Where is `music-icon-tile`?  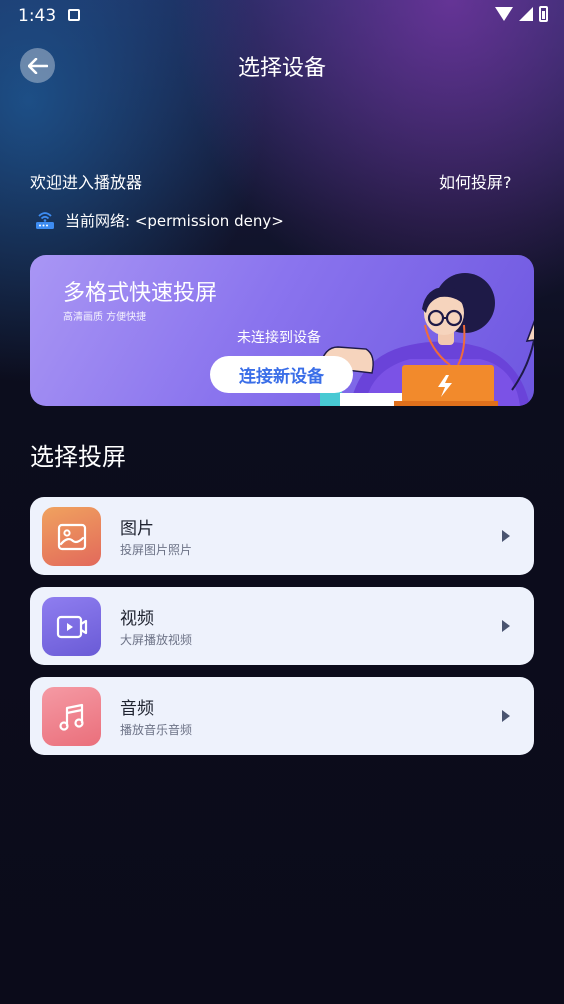 music-icon-tile is located at coordinates (71, 716).